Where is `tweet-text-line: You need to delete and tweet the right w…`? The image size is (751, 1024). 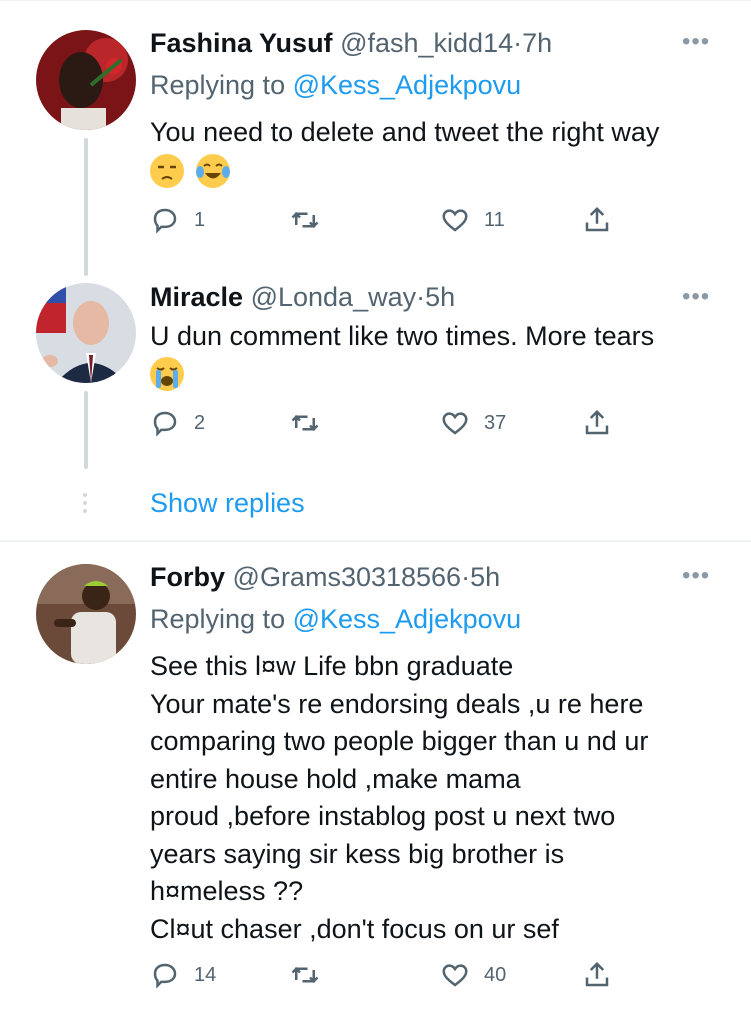 tweet-text-line: You need to delete and tweet the right w… is located at coordinates (405, 132).